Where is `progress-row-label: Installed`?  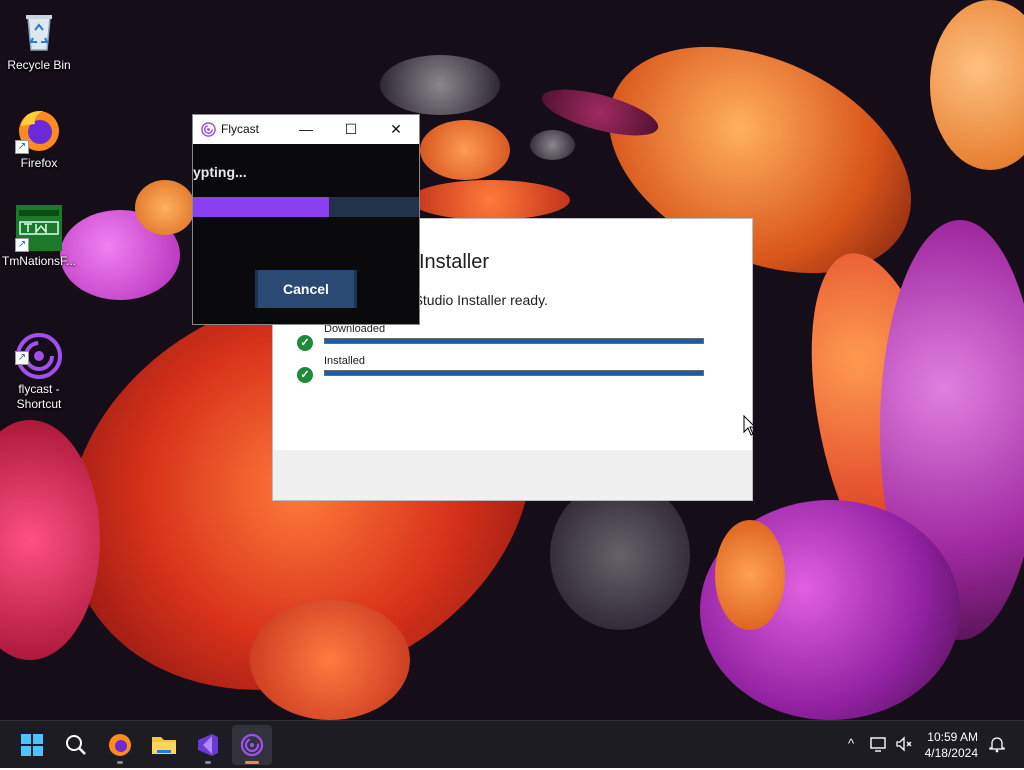
progress-row-label: Installed is located at coordinates (344, 361).